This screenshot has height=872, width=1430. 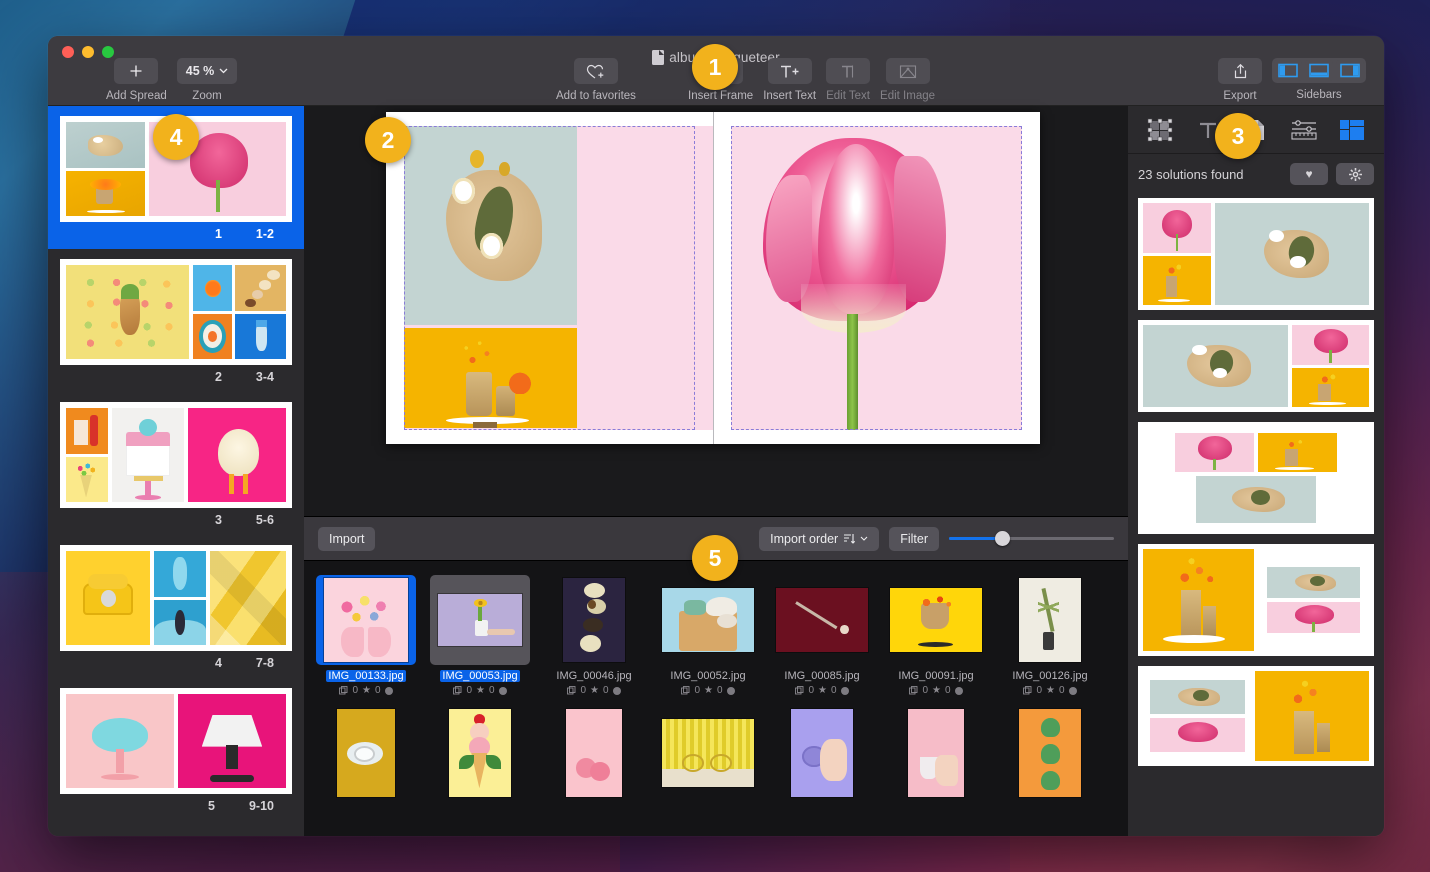 I want to click on insert-text-button, so click(x=789, y=71).